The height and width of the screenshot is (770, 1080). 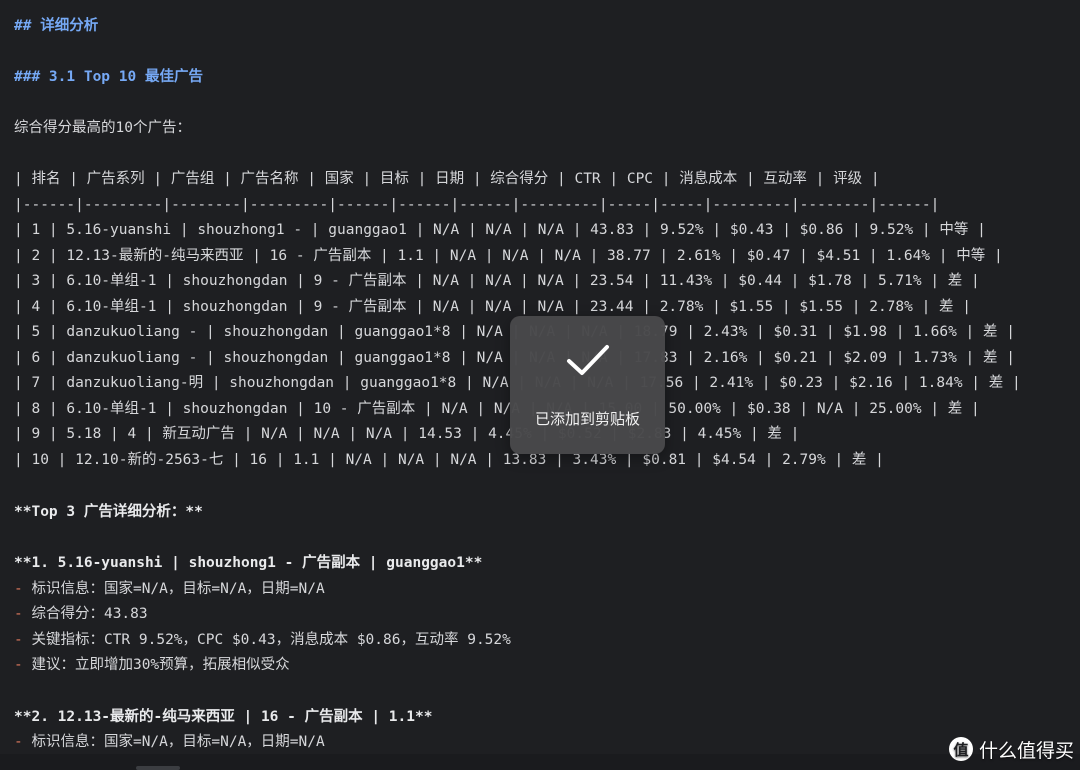 What do you see at coordinates (587, 385) in the screenshot?
I see `clipboard-toast: 已添加到剪贴板` at bounding box center [587, 385].